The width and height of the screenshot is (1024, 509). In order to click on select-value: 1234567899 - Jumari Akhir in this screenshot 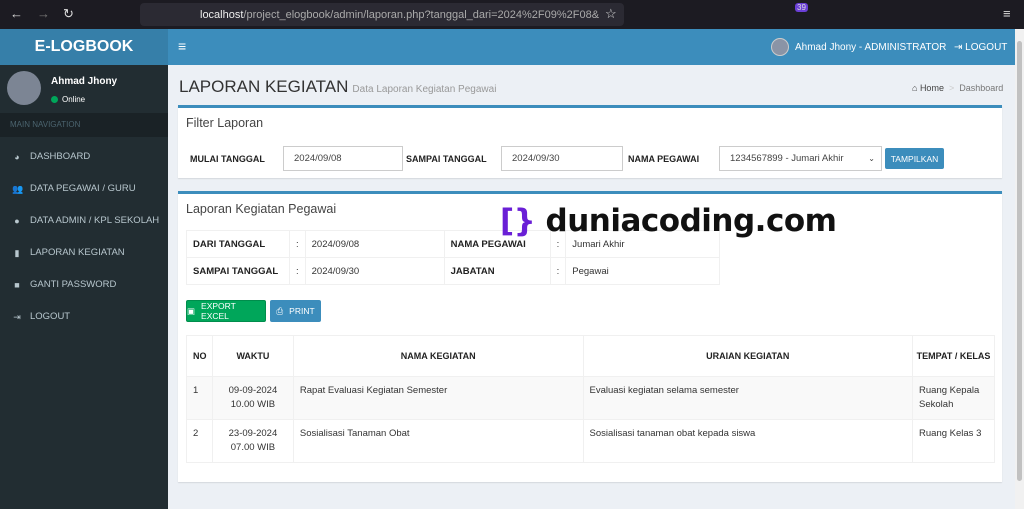, I will do `click(787, 158)`.